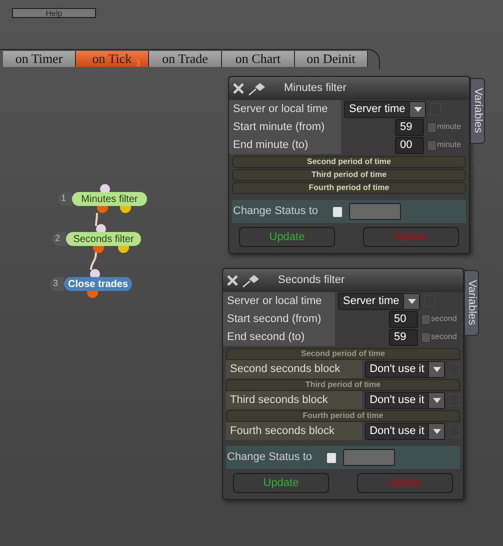  What do you see at coordinates (57, 284) in the screenshot?
I see `node-number: 3` at bounding box center [57, 284].